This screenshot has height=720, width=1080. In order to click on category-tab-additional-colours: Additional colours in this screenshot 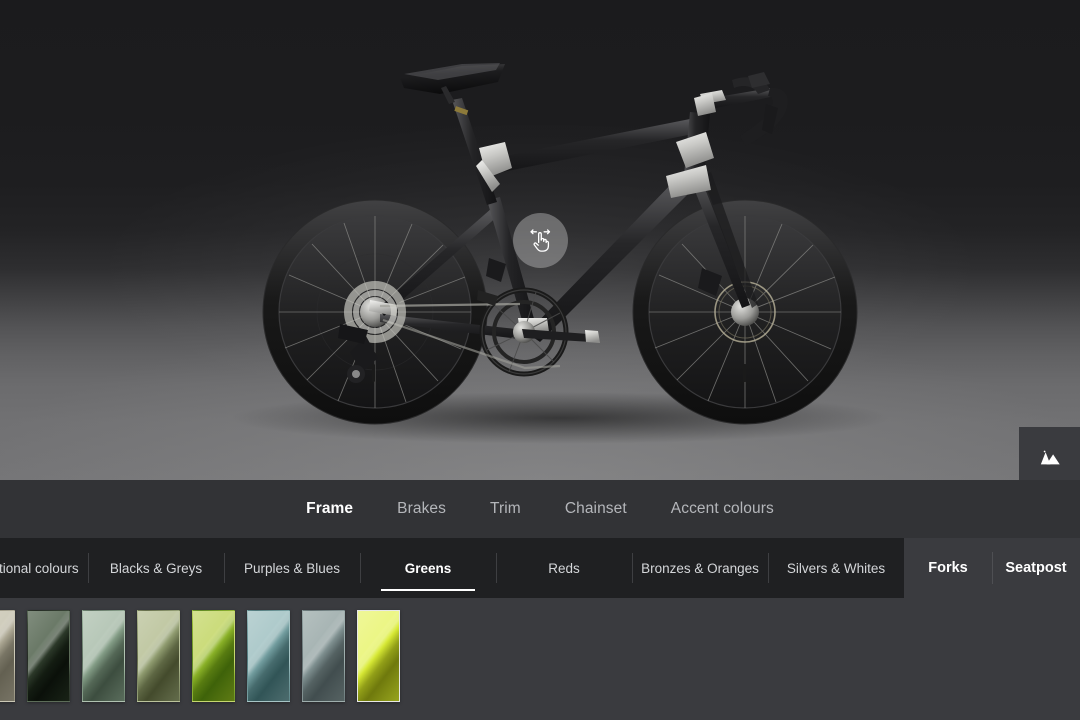, I will do `click(44, 568)`.